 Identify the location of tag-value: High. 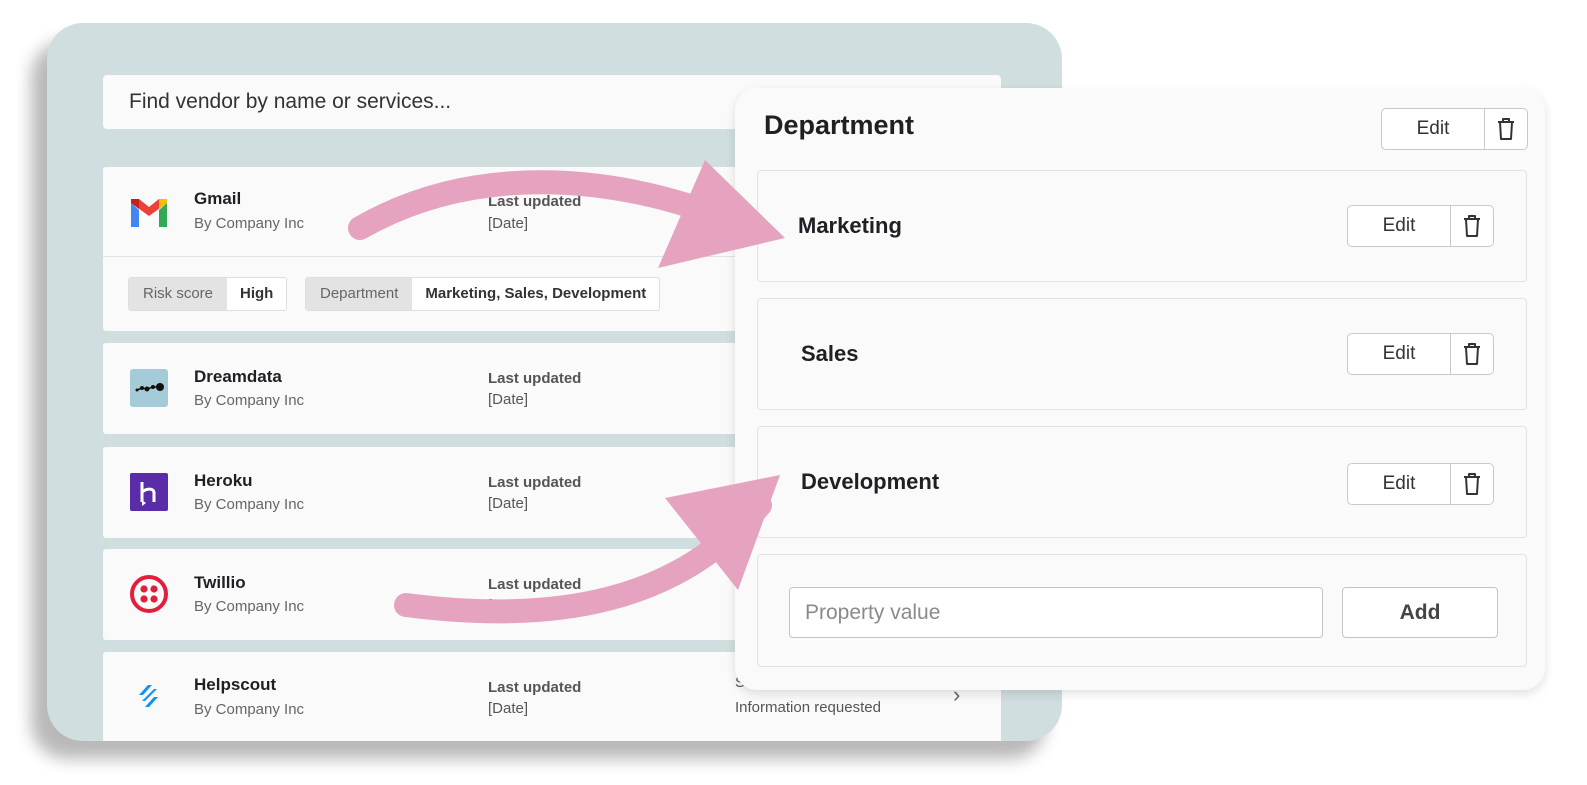
(257, 294).